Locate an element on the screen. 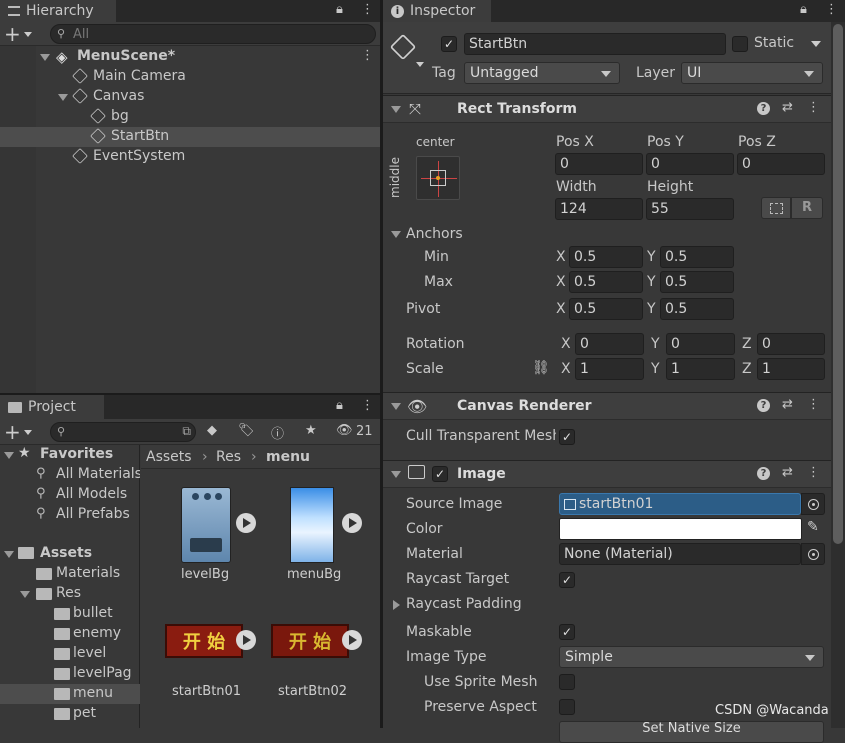 The width and height of the screenshot is (845, 743). height-field: 55 is located at coordinates (690, 209).